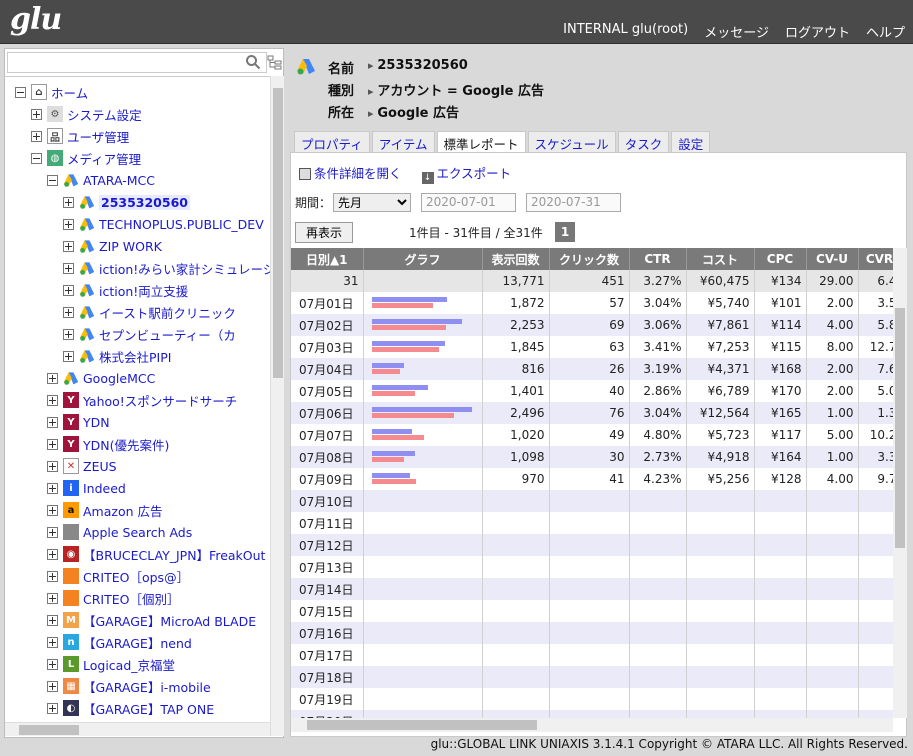 This screenshot has height=756, width=913. What do you see at coordinates (332, 142) in the screenshot?
I see `tab-0: プロパティ` at bounding box center [332, 142].